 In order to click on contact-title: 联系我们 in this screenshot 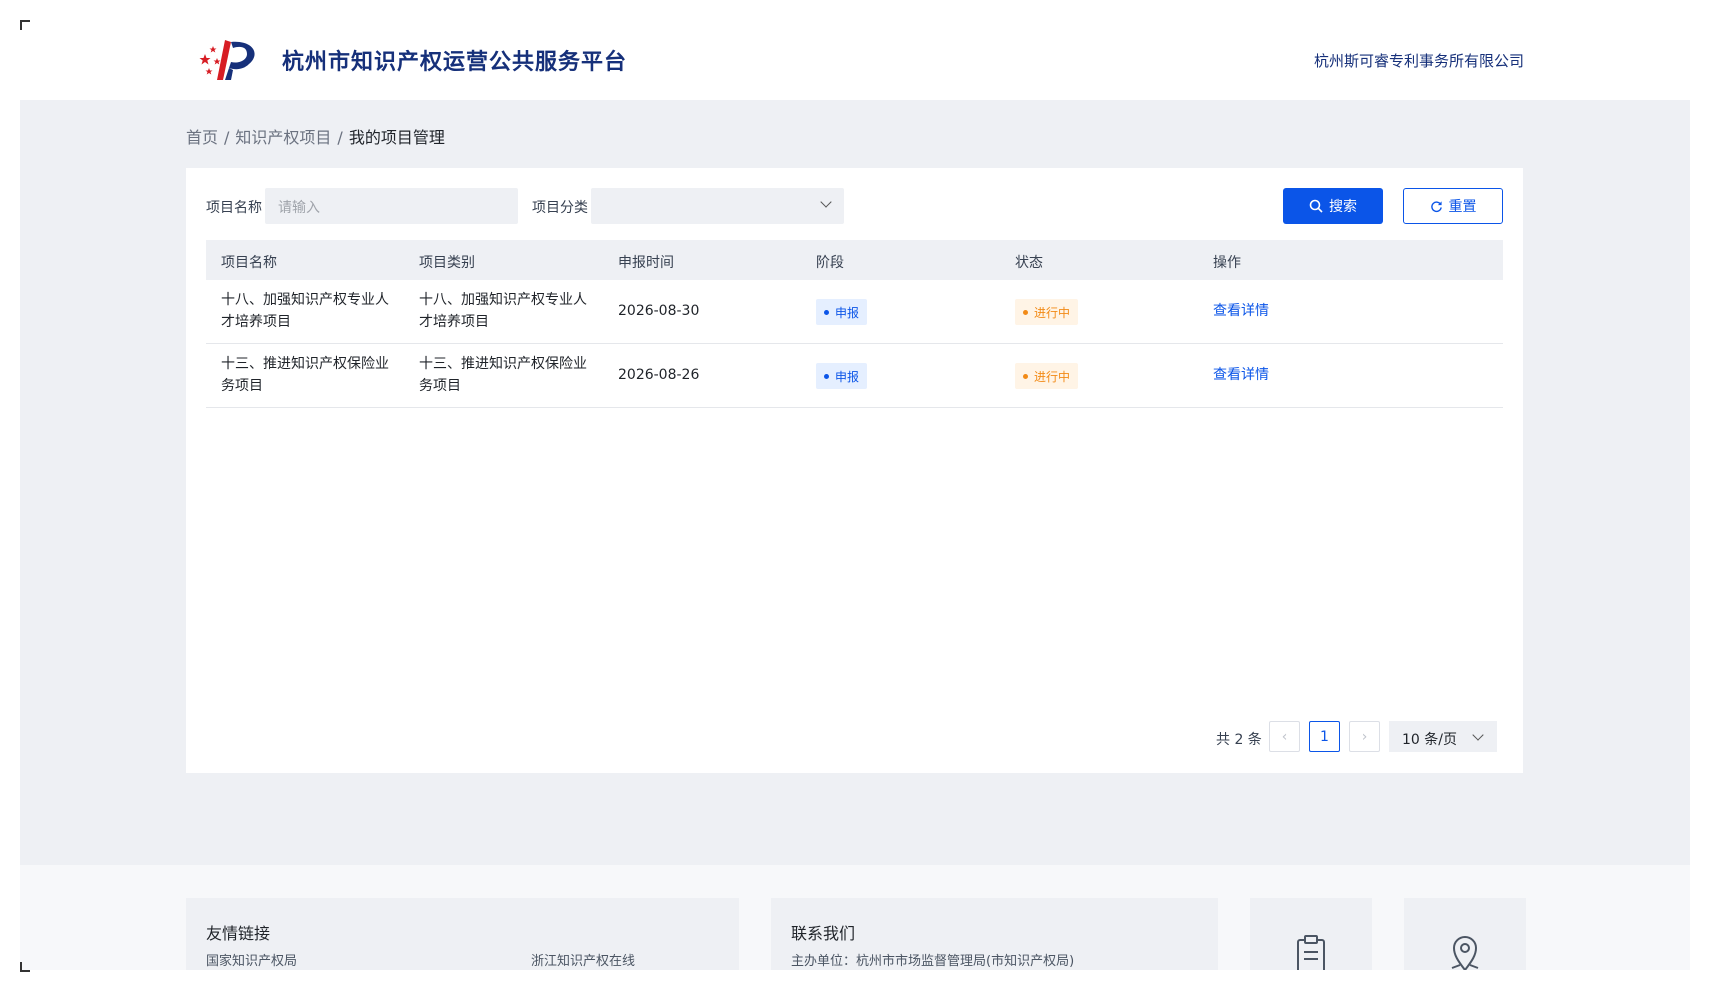, I will do `click(823, 933)`.